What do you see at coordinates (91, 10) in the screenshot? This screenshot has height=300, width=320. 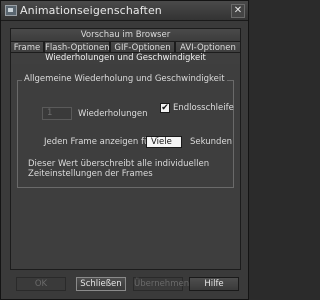 I see `window-title: Animationseigenschaften` at bounding box center [91, 10].